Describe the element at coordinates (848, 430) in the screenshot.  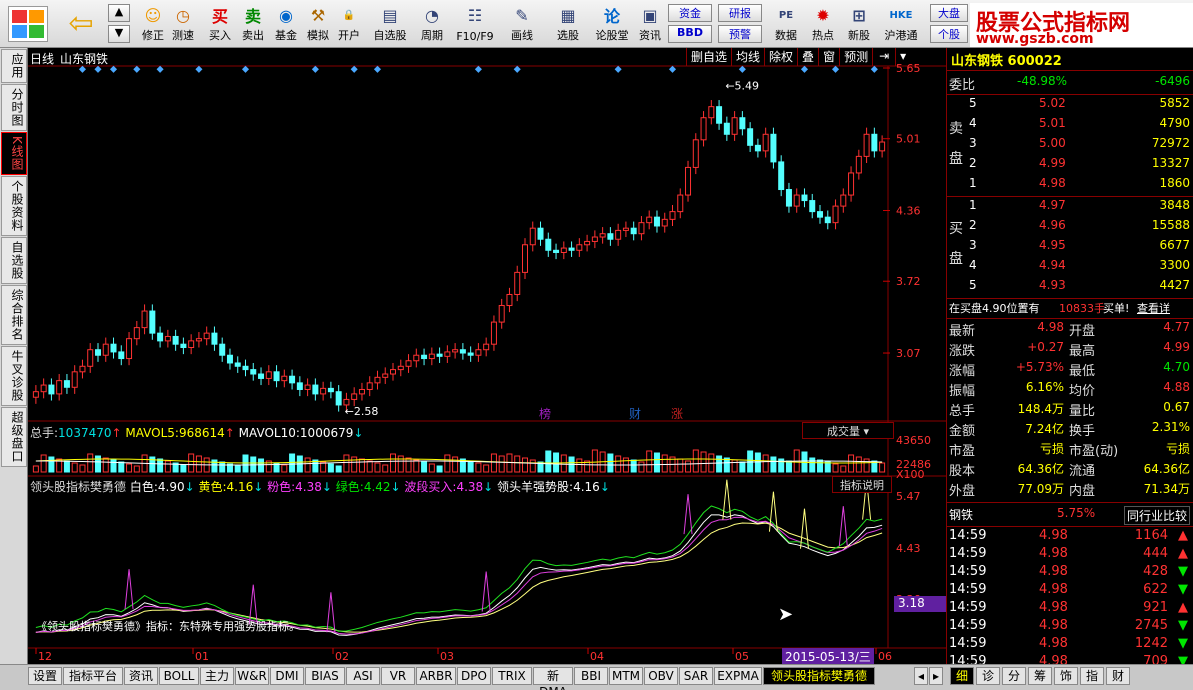
I see `volume-selector: 成交量 ▾` at that location.